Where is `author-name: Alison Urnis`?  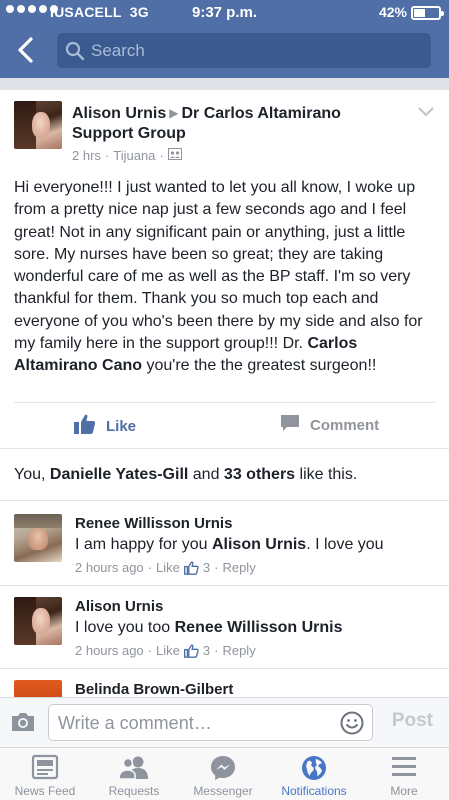 author-name: Alison Urnis is located at coordinates (119, 113).